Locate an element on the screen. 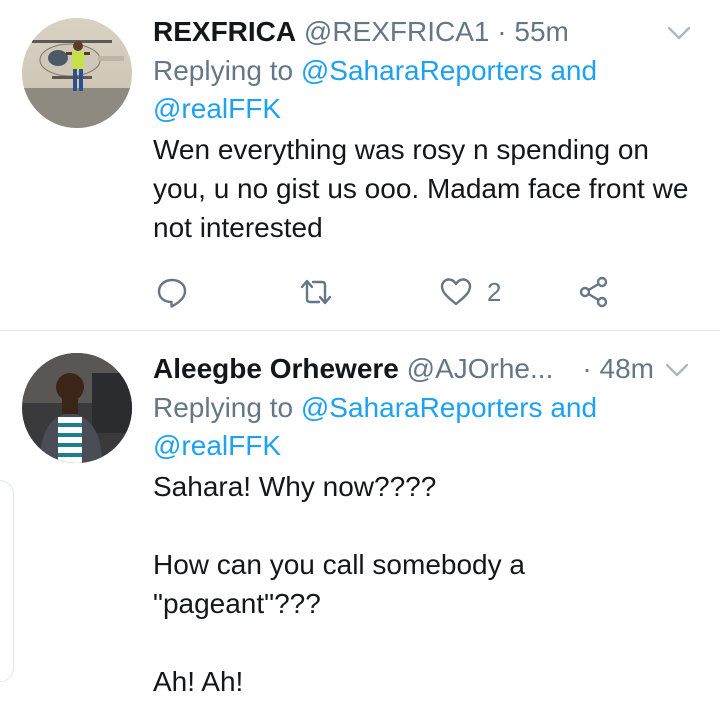  share-button is located at coordinates (594, 292).